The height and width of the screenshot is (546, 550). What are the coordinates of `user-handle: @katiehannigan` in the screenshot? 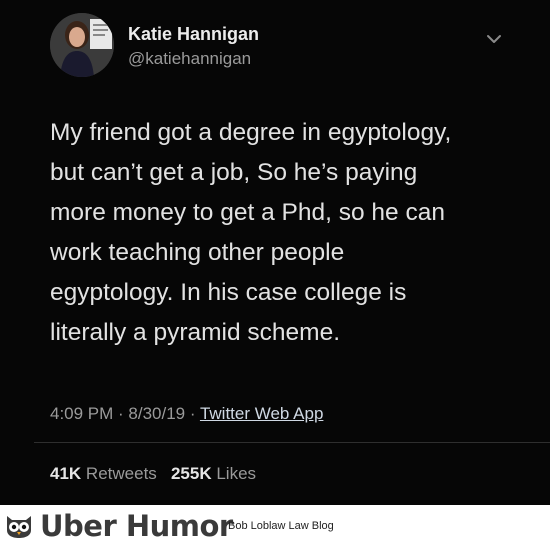 It's located at (189, 59).